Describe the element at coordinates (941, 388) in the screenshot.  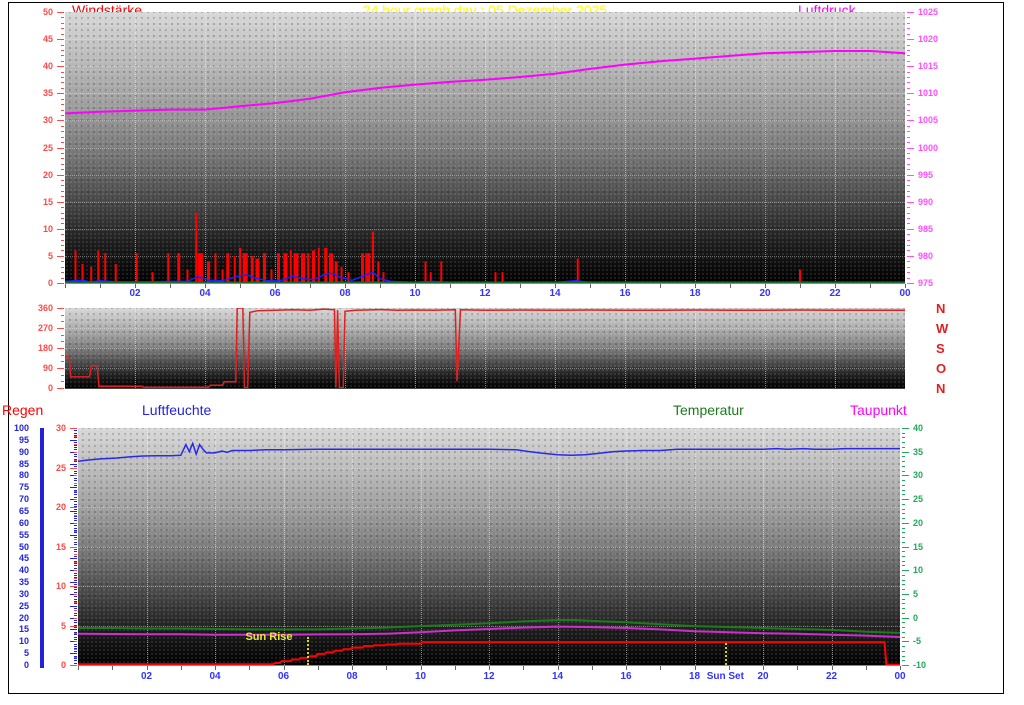
I see `compass-letter: N` at that location.